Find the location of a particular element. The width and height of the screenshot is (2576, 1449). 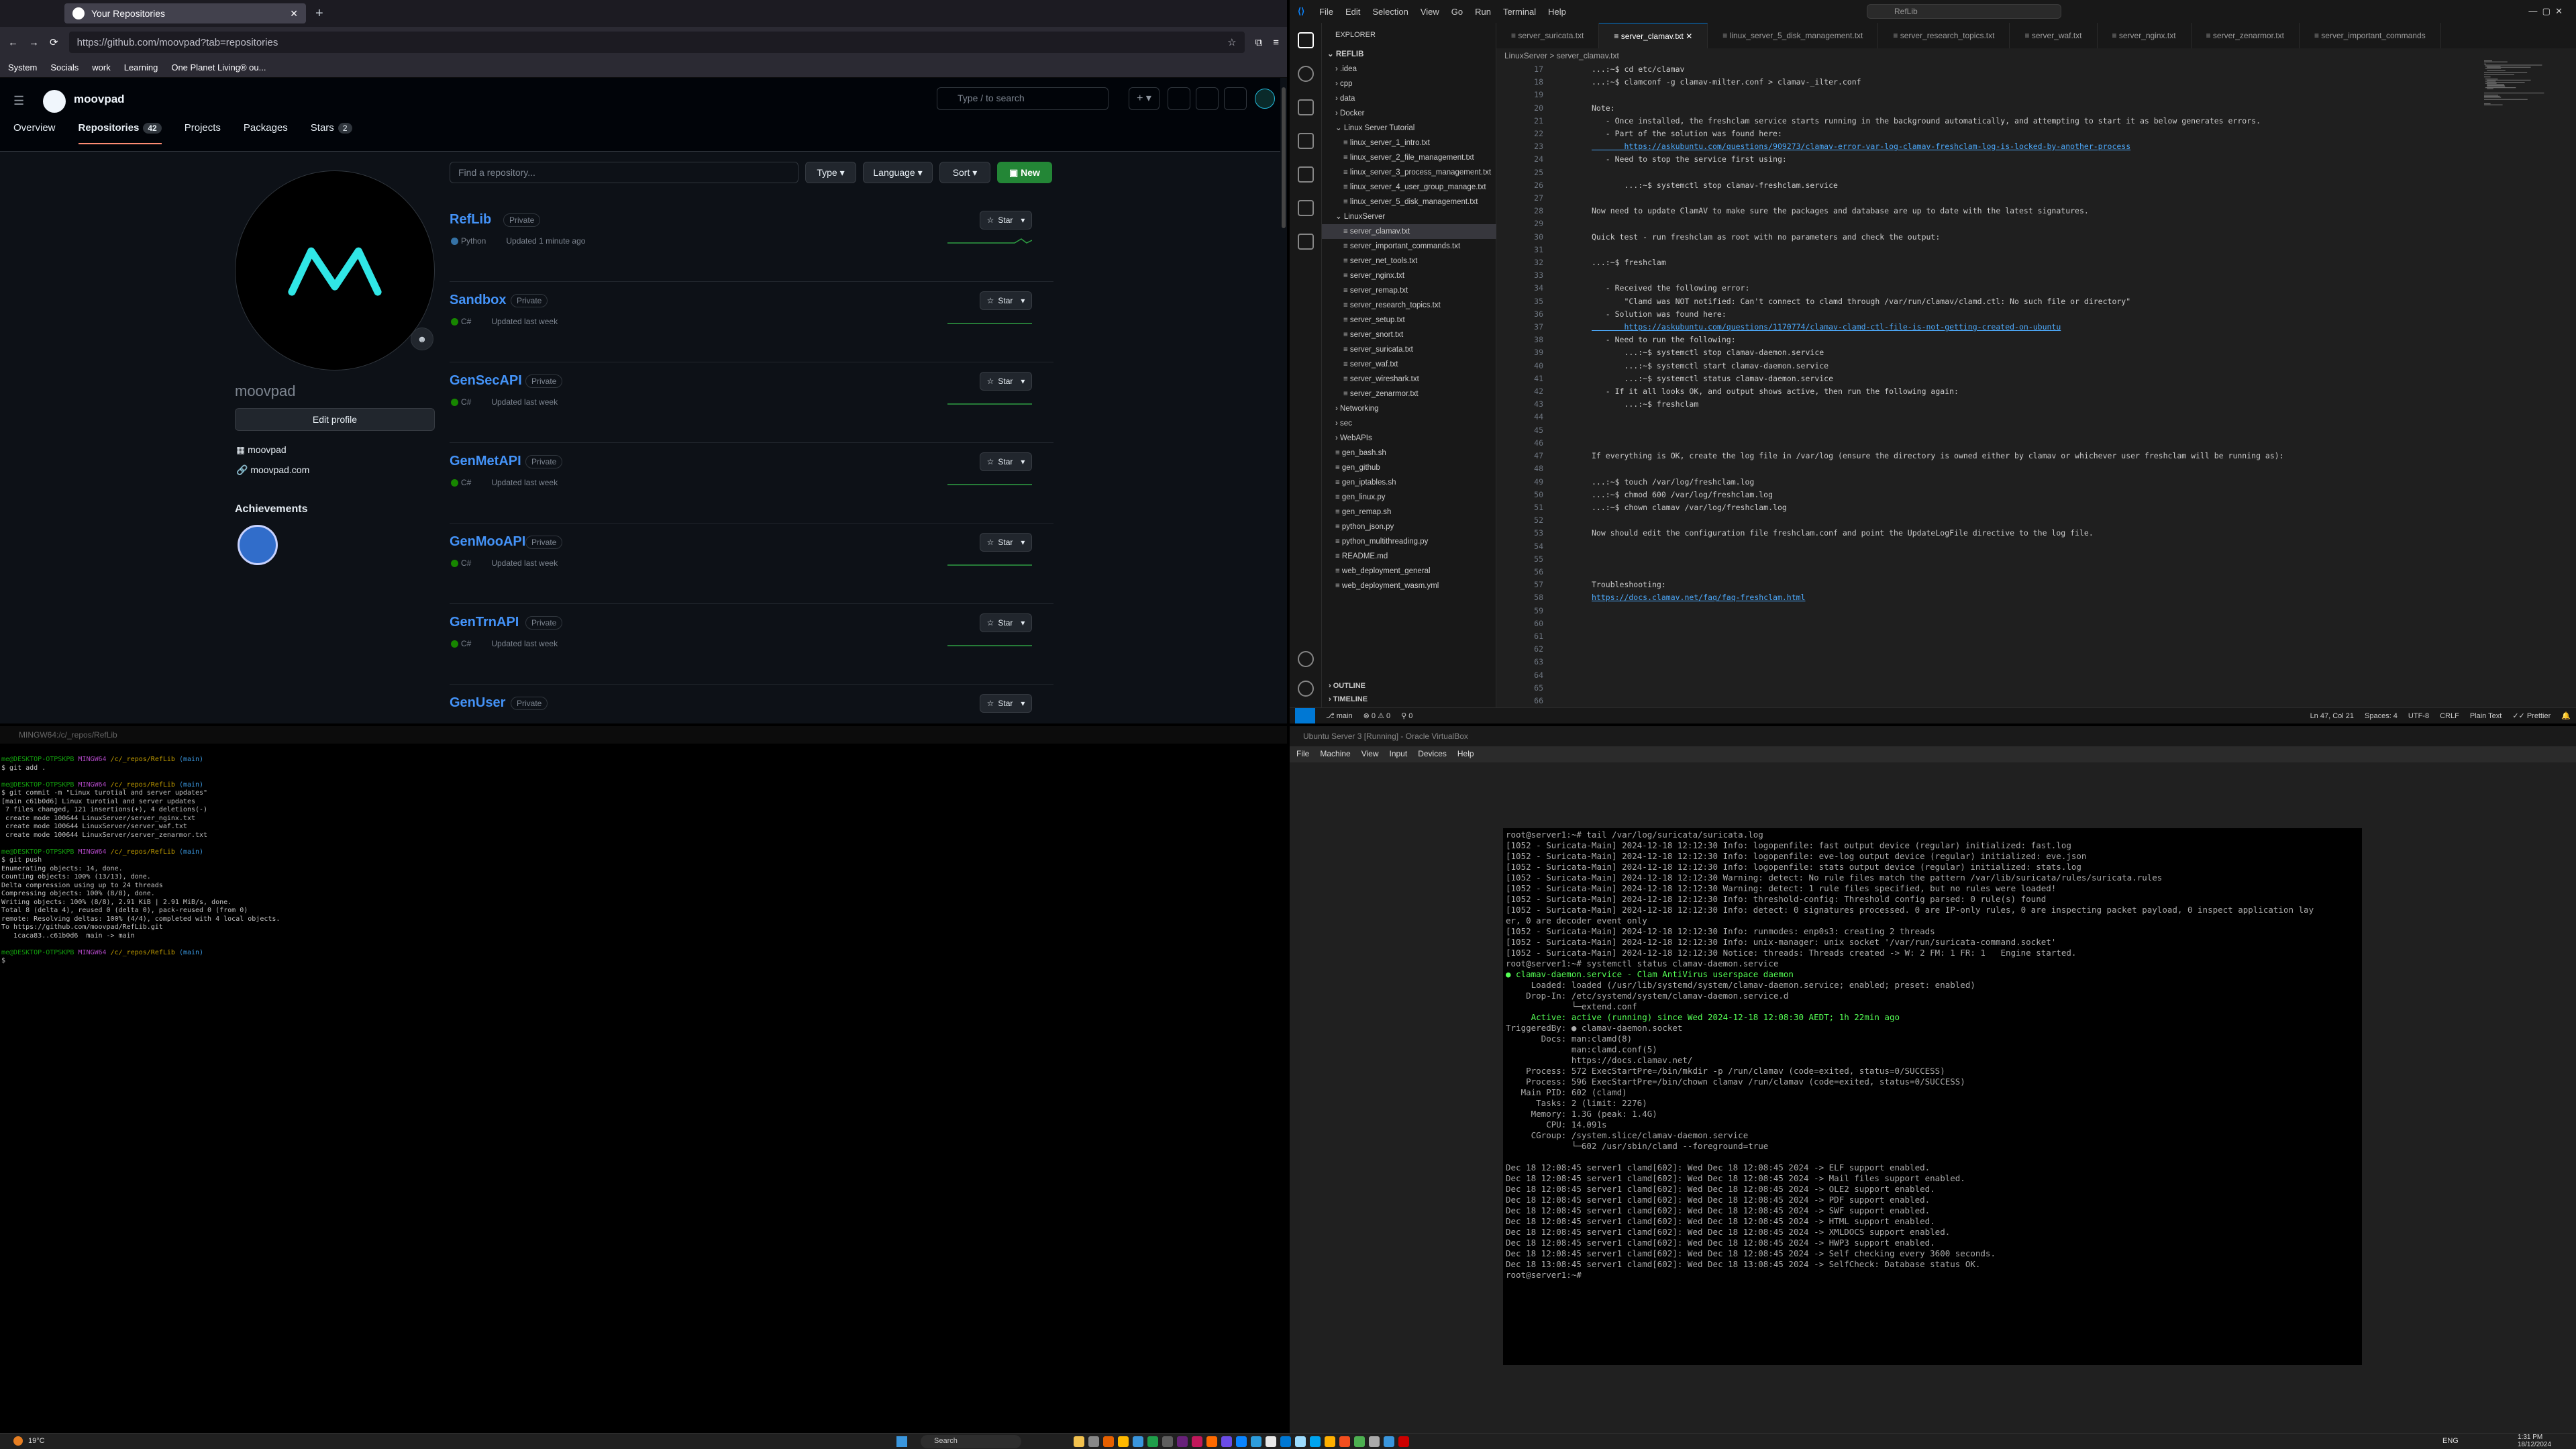

repo-name-link: RefLib is located at coordinates (470, 220).